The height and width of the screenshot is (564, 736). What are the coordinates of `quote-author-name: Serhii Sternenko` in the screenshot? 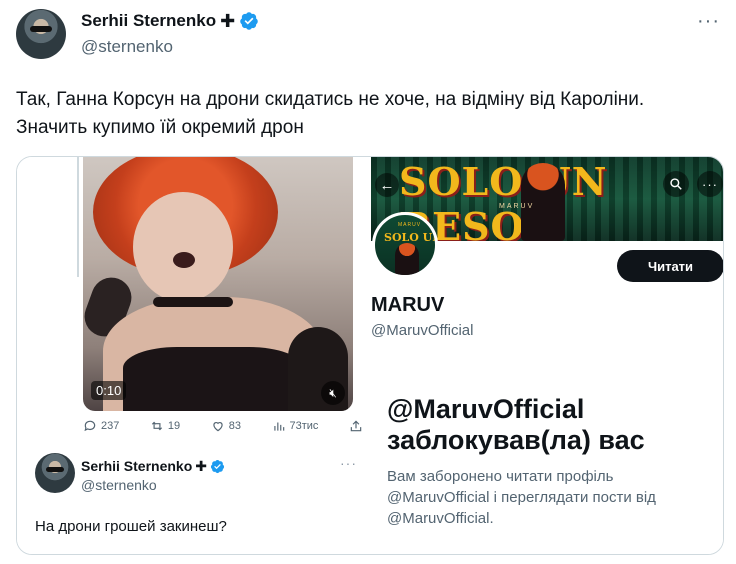 It's located at (136, 466).